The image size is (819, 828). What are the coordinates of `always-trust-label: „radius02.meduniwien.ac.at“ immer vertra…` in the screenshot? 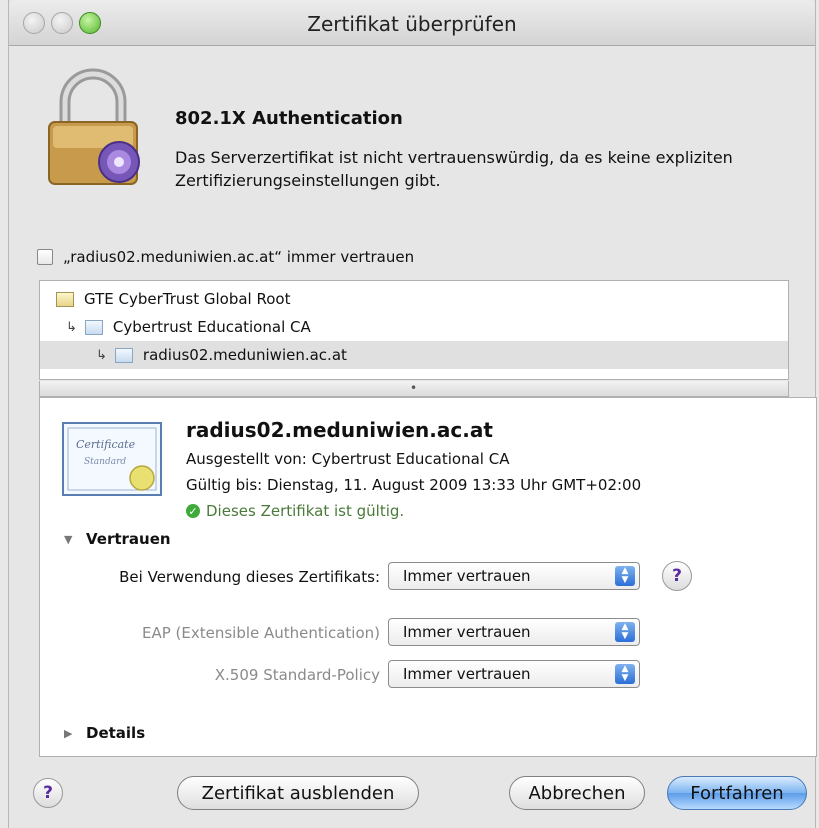 It's located at (239, 257).